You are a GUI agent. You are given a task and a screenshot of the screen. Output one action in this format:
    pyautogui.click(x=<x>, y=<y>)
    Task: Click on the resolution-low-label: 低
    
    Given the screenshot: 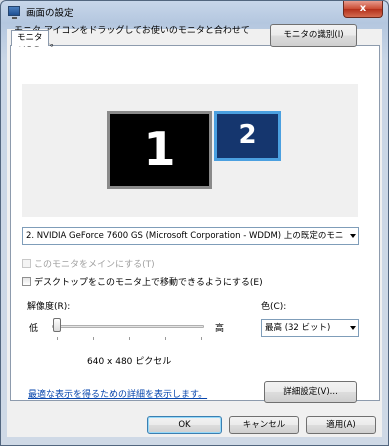 What is the action you would take?
    pyautogui.click(x=34, y=329)
    